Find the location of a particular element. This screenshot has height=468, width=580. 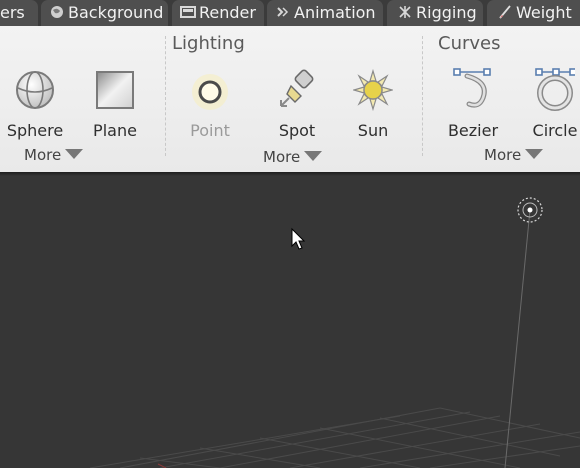

tab-label: Rigging is located at coordinates (446, 12).